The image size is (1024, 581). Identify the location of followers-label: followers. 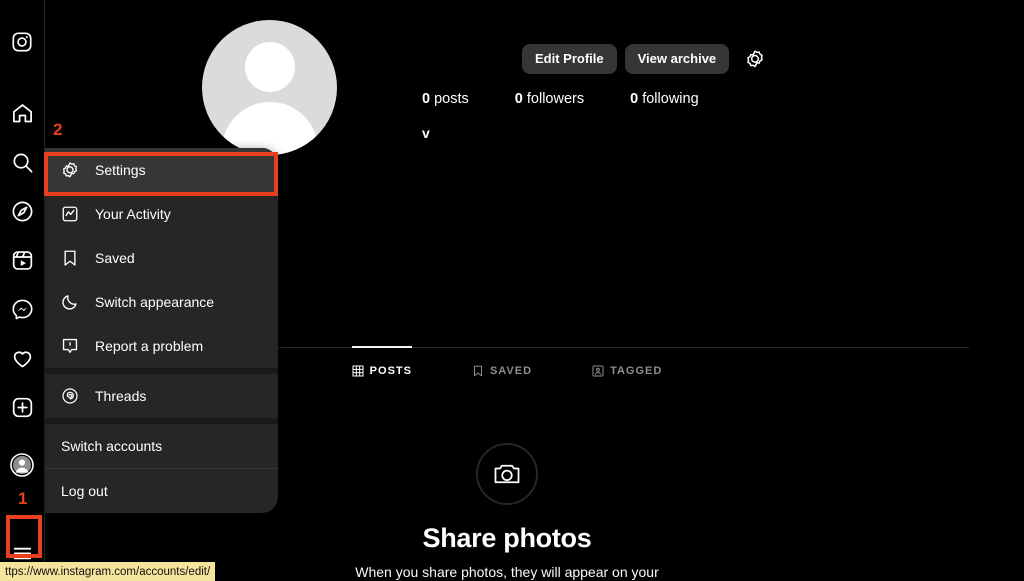
(555, 99).